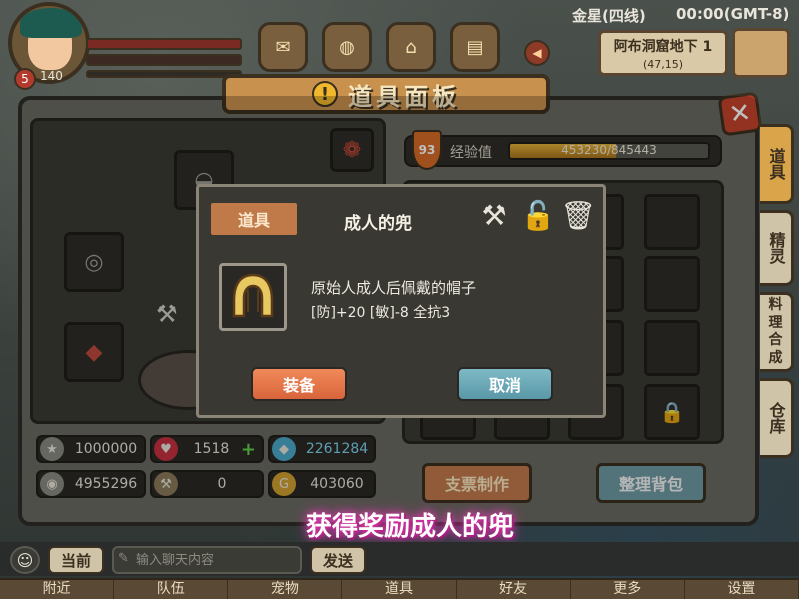  I want to click on tab-warehouse: 仓库, so click(777, 418).